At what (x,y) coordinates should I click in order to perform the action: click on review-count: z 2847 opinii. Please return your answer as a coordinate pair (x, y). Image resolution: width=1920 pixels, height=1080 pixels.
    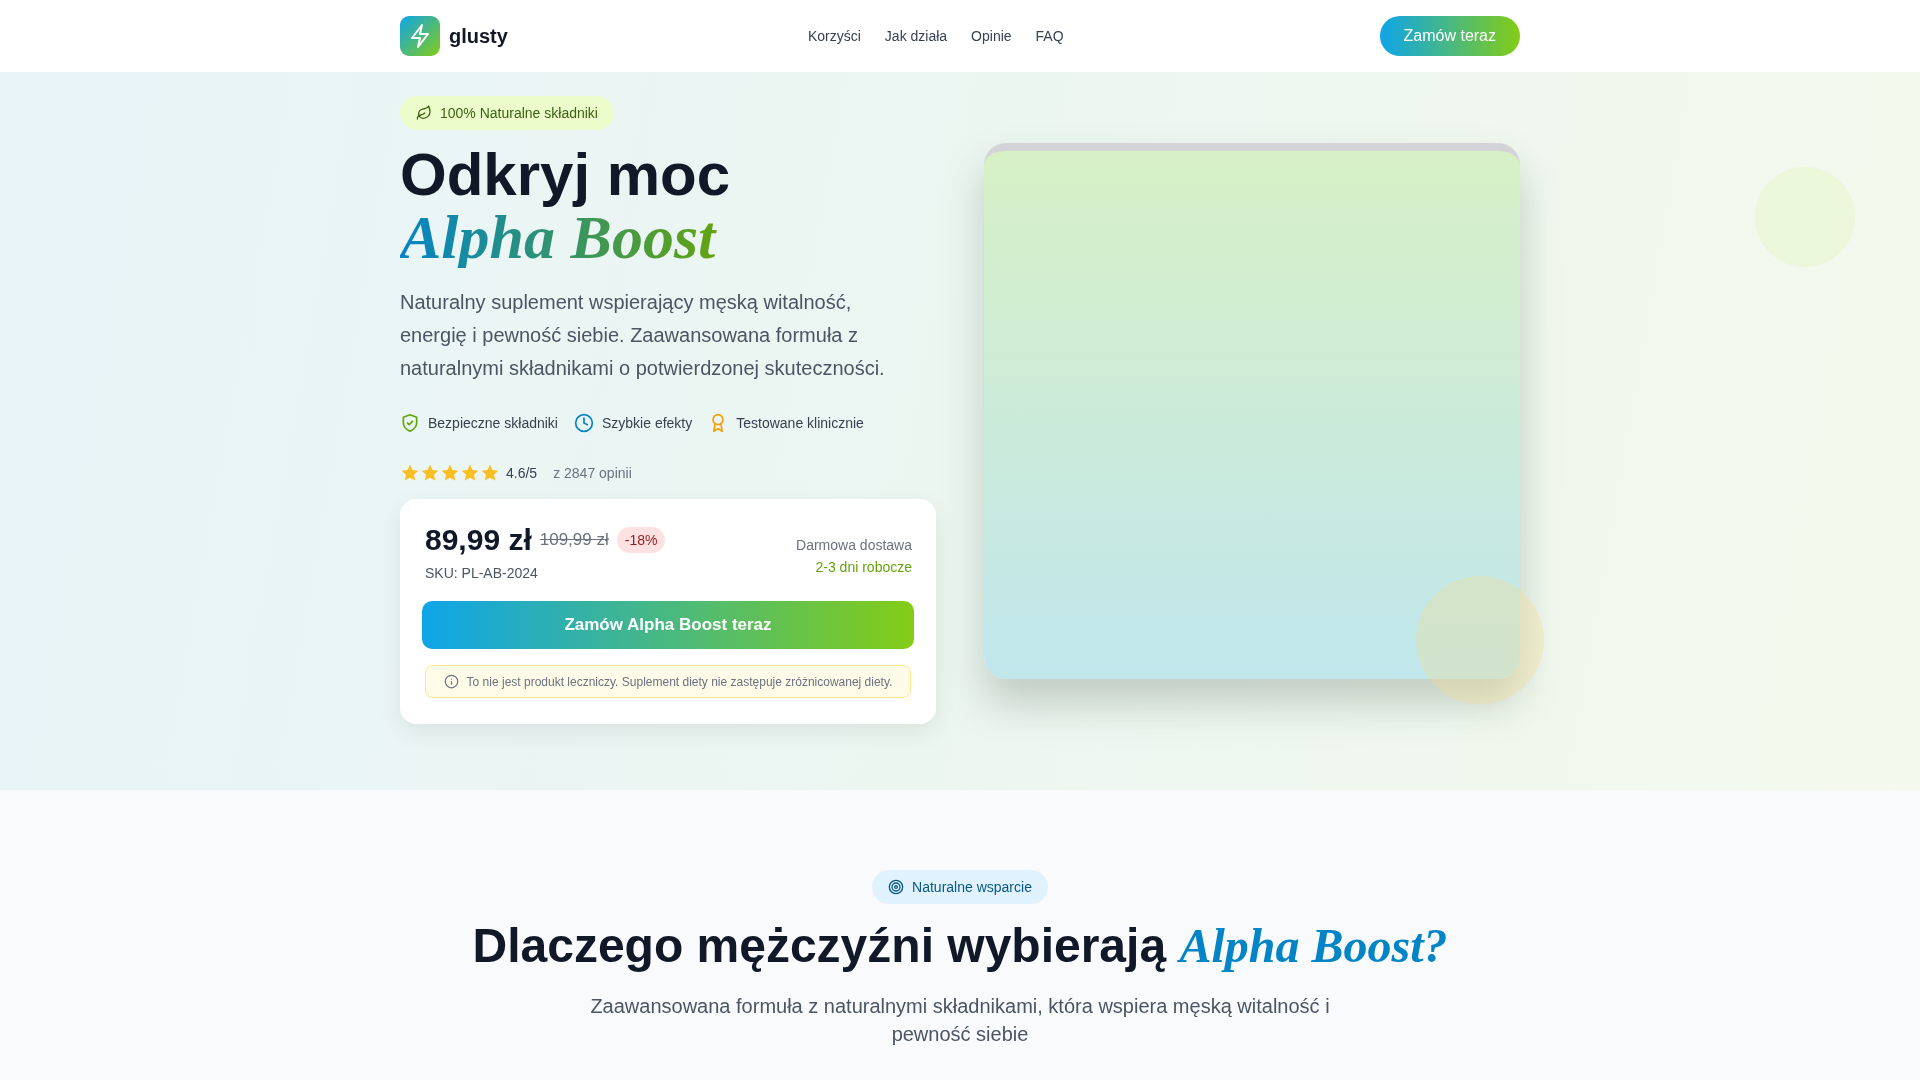
    Looking at the image, I should click on (592, 473).